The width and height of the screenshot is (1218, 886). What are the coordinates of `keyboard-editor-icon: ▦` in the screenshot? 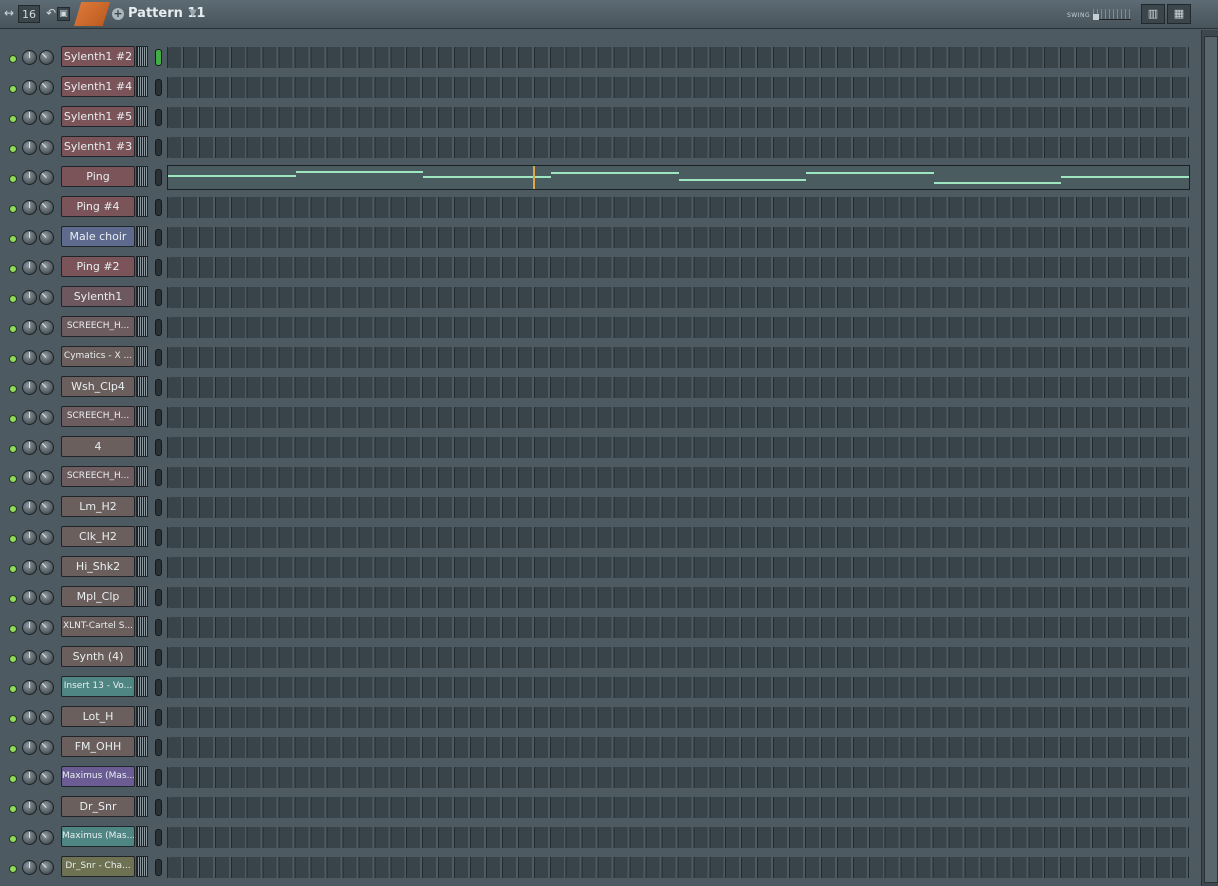 It's located at (1179, 14).